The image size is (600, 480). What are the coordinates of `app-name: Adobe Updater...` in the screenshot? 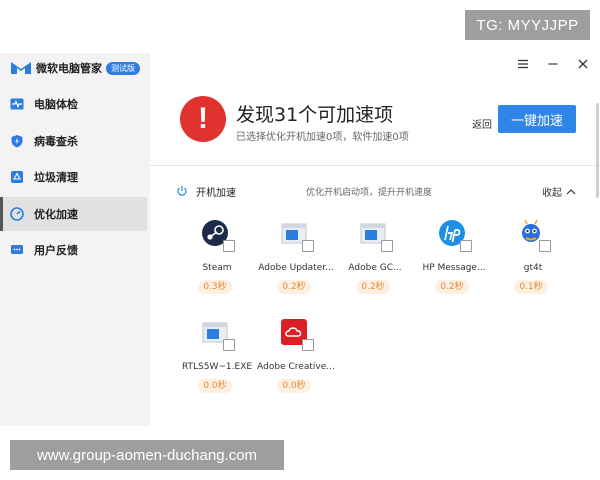 It's located at (296, 268).